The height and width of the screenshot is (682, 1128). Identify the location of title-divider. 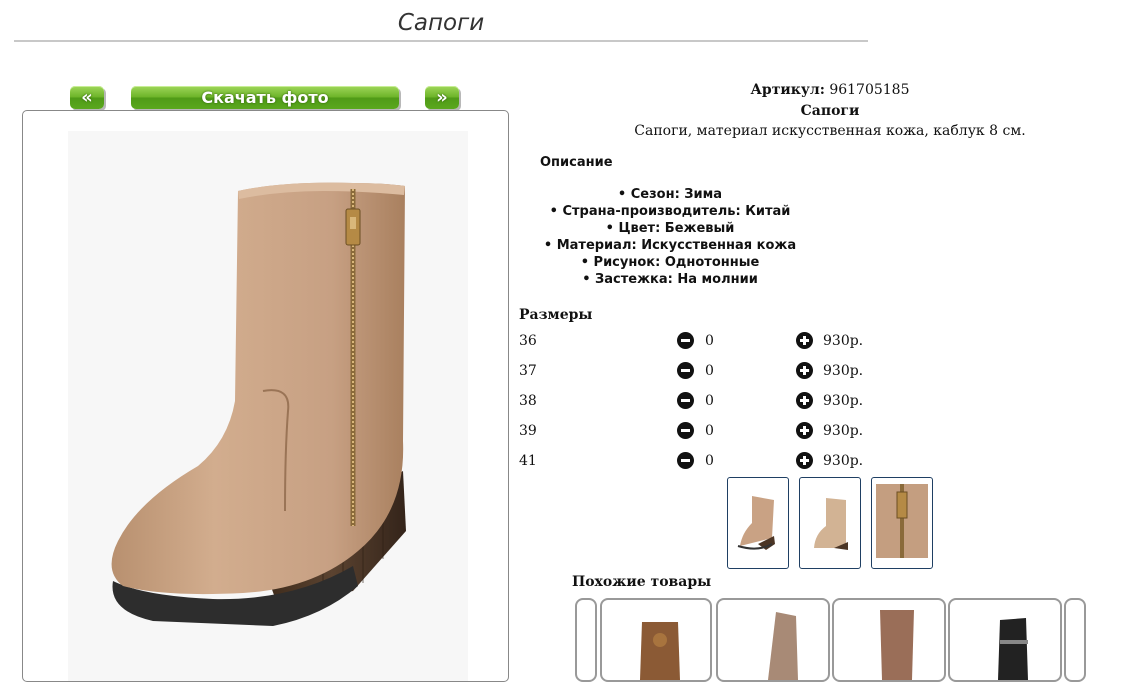
(441, 41).